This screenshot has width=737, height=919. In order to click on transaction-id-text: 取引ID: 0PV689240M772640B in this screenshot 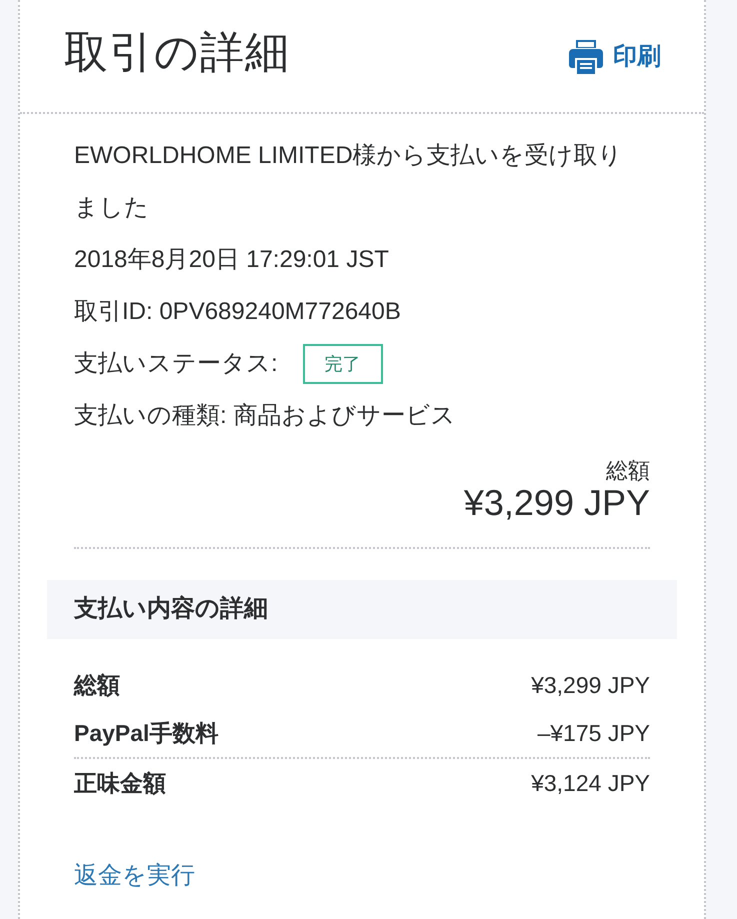, I will do `click(238, 312)`.